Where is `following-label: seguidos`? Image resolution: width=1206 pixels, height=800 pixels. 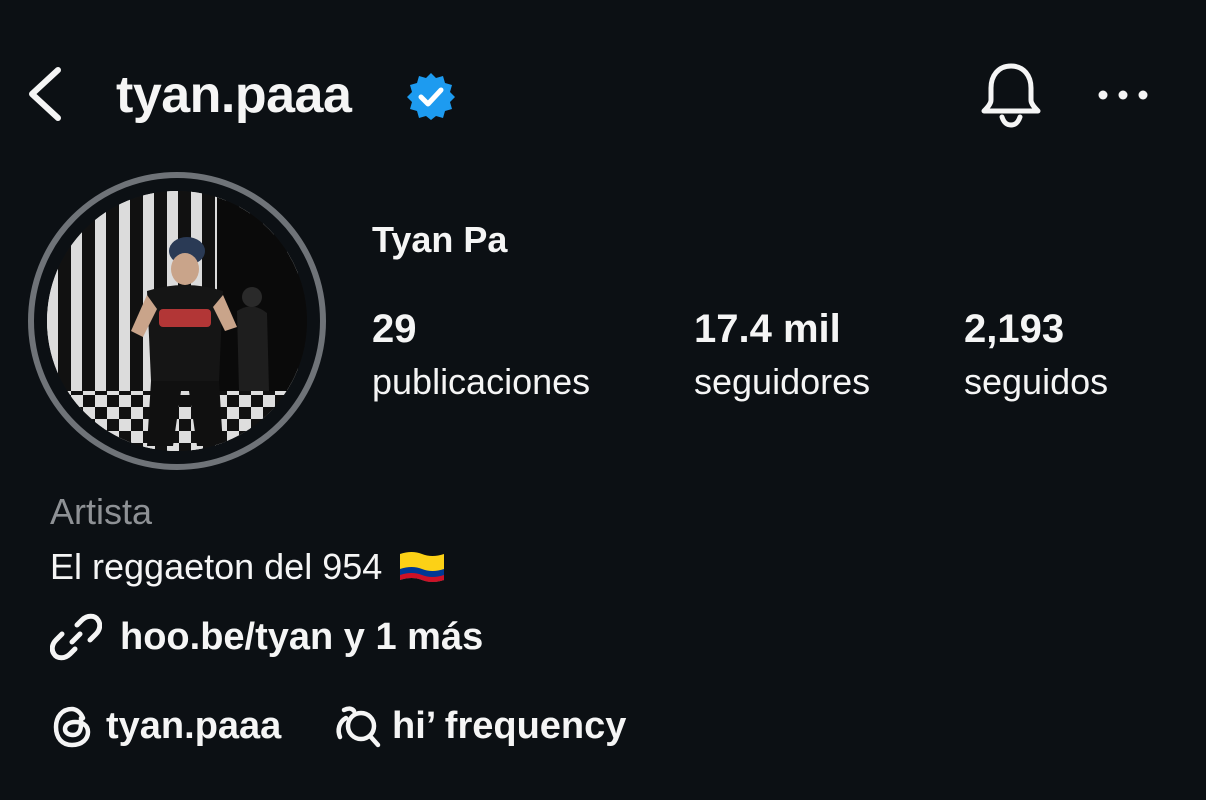
following-label: seguidos is located at coordinates (1036, 382).